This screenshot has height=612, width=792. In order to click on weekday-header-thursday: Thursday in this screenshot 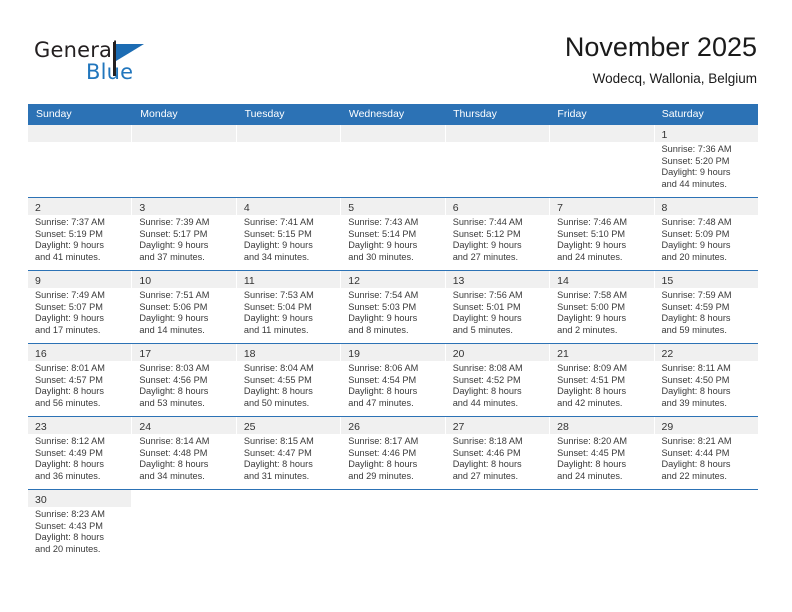, I will do `click(475, 114)`.